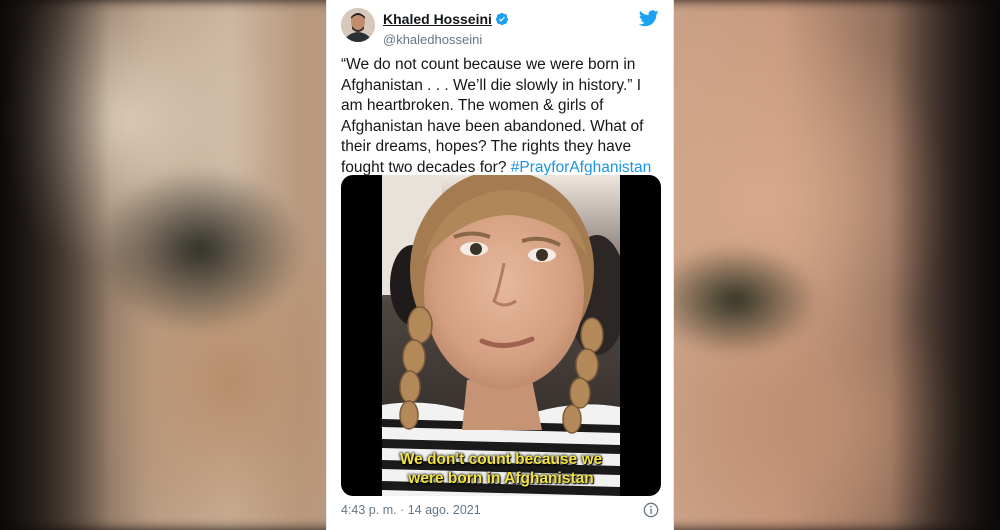 The image size is (1000, 530). Describe the element at coordinates (945, 265) in the screenshot. I see `background-edge-right` at that location.